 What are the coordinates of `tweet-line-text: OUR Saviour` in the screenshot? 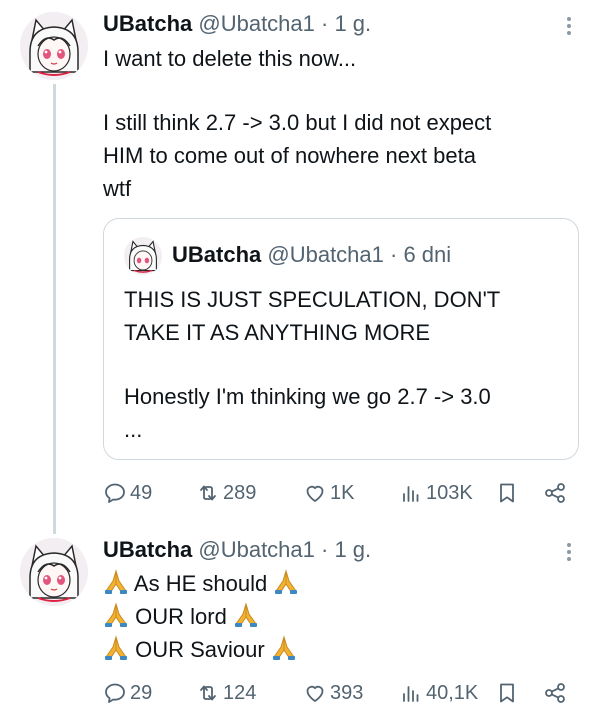 It's located at (200, 649).